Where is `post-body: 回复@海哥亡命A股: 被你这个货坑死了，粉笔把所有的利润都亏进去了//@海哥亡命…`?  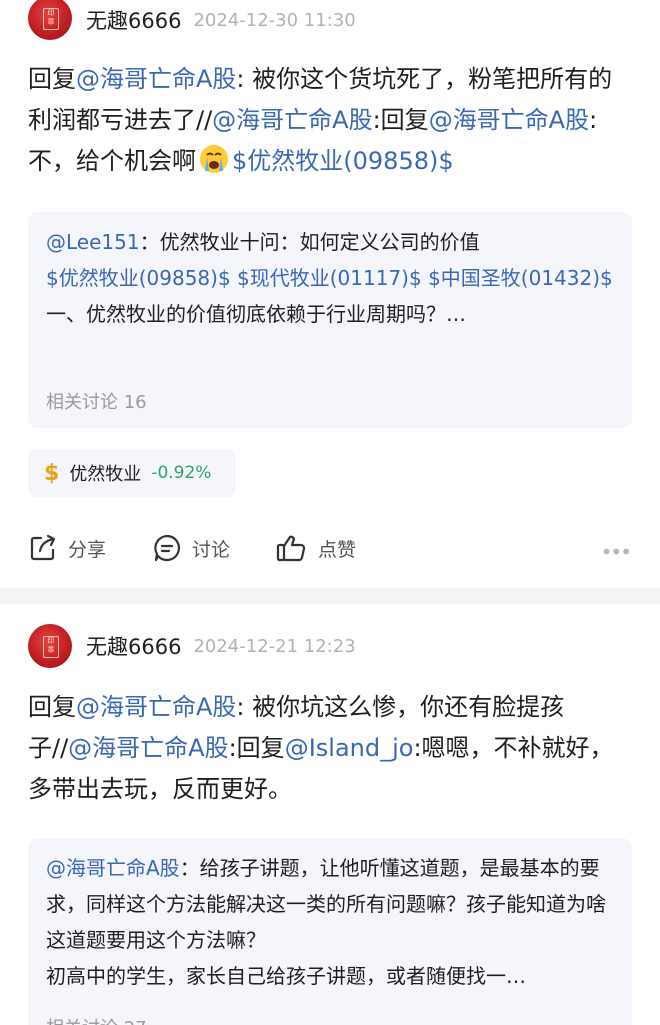
post-body: 回复@海哥亡命A股: 被你这个货坑死了，粉笔把所有的利润都亏进去了//@海哥亡命… is located at coordinates (328, 120).